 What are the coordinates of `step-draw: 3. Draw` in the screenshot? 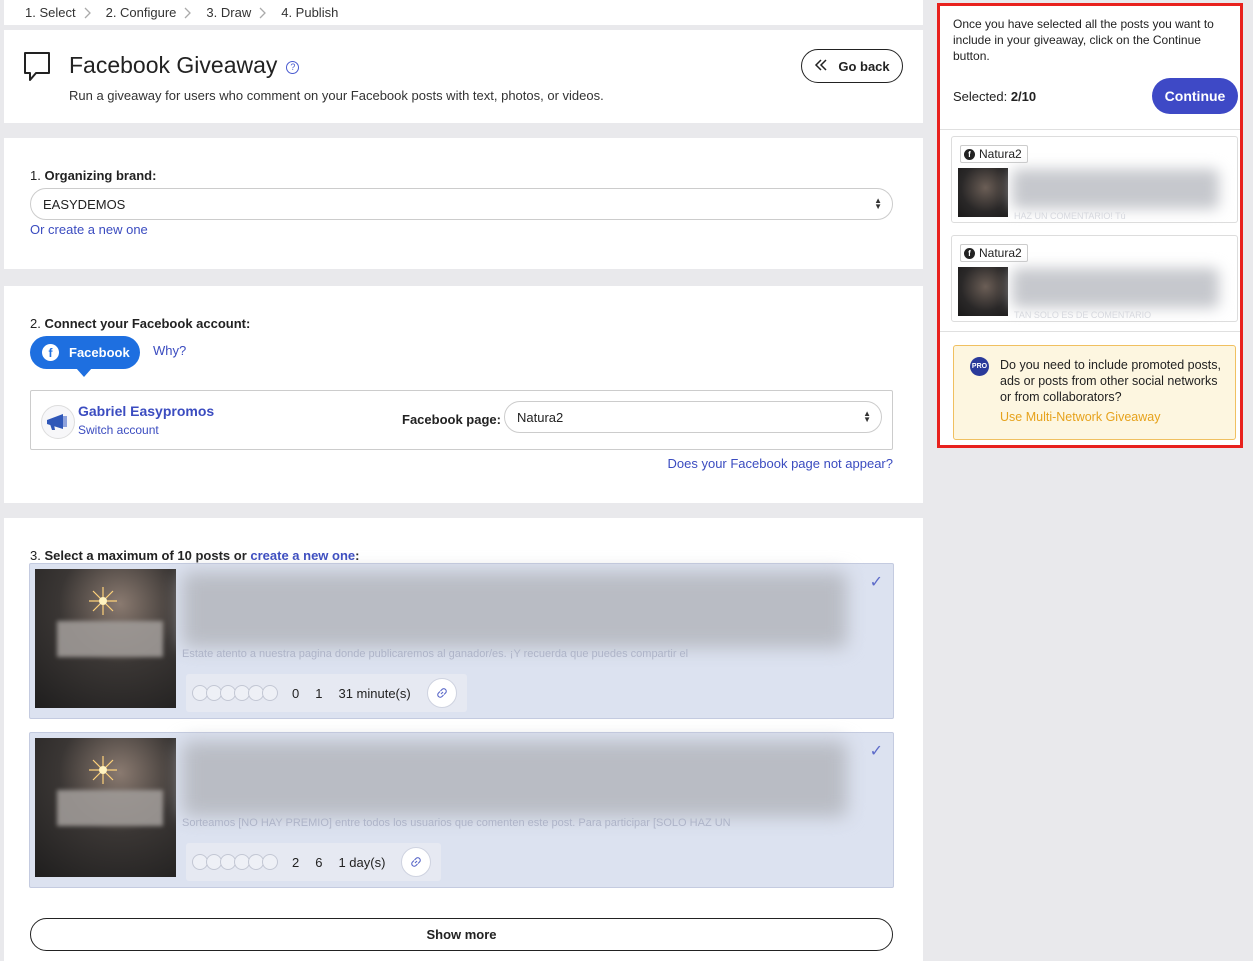 It's located at (228, 12).